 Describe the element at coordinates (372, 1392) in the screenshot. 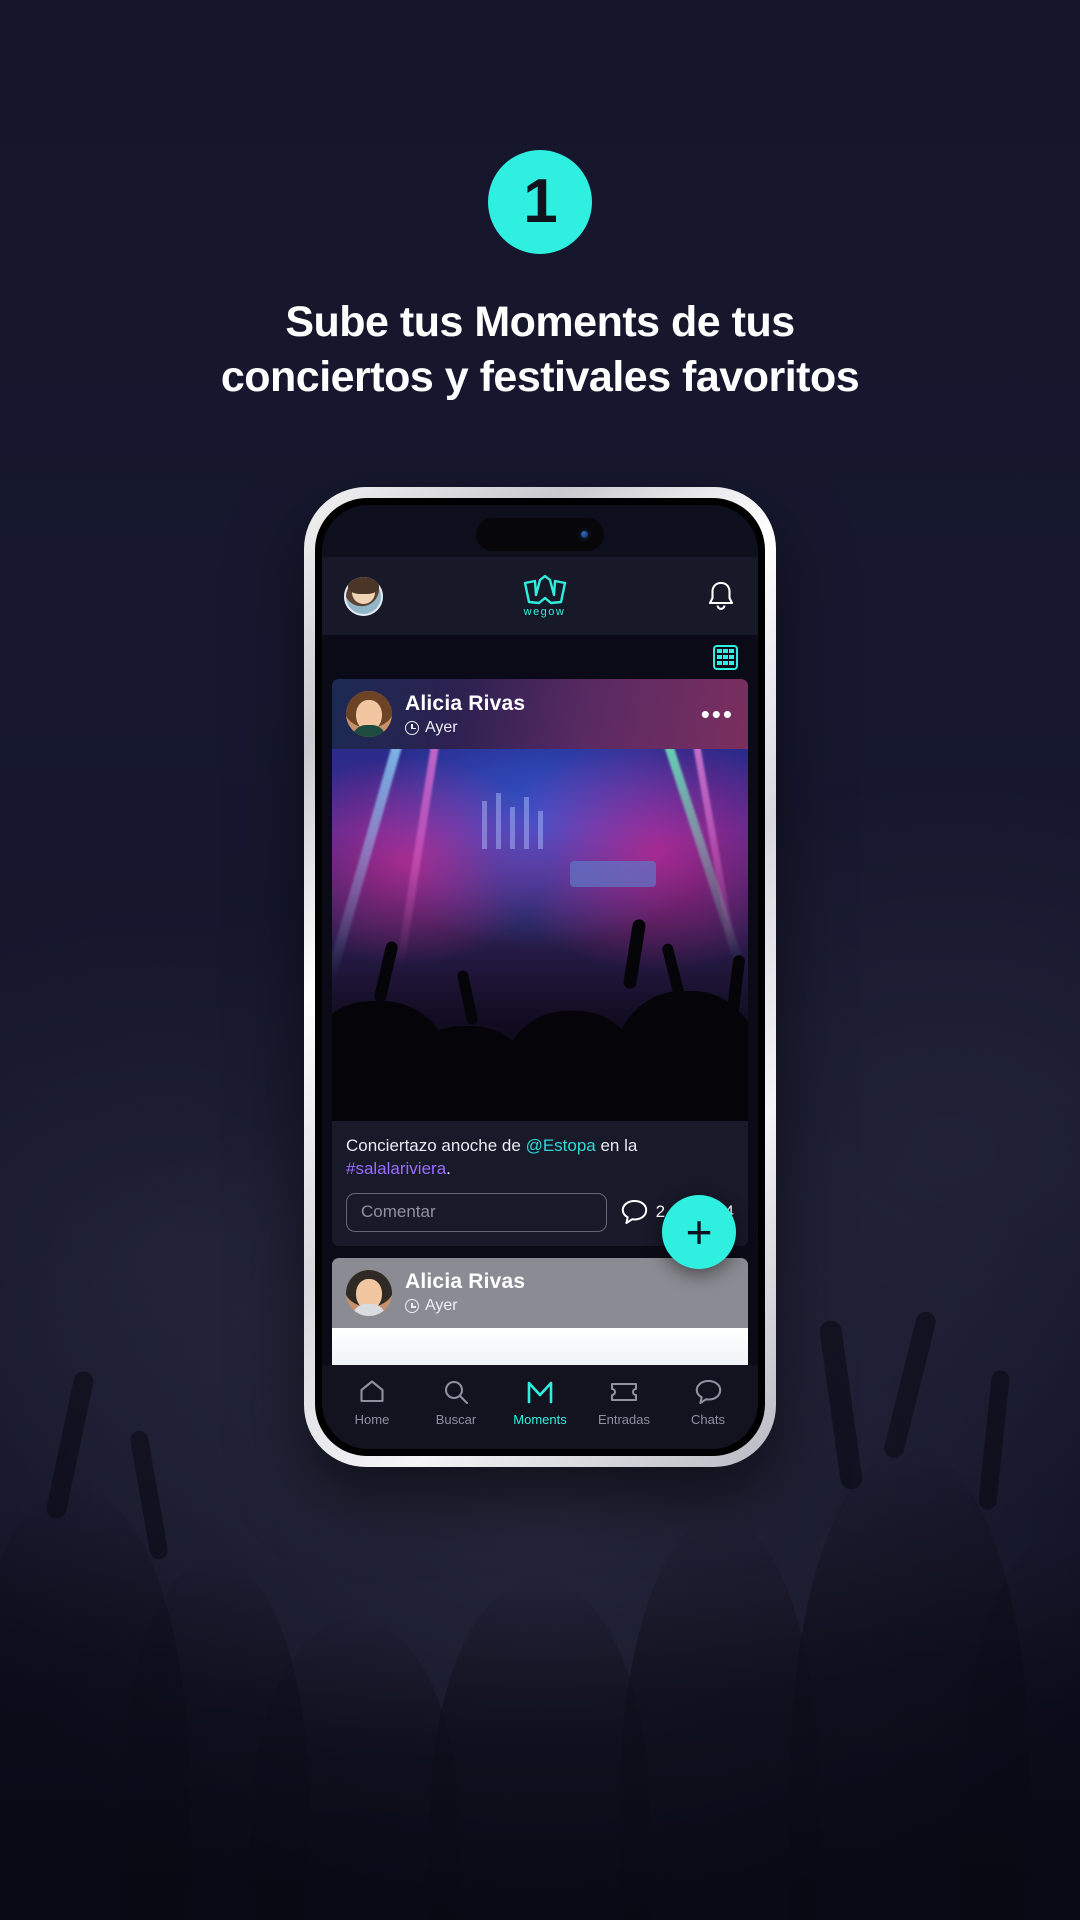

I see `home-icon` at that location.